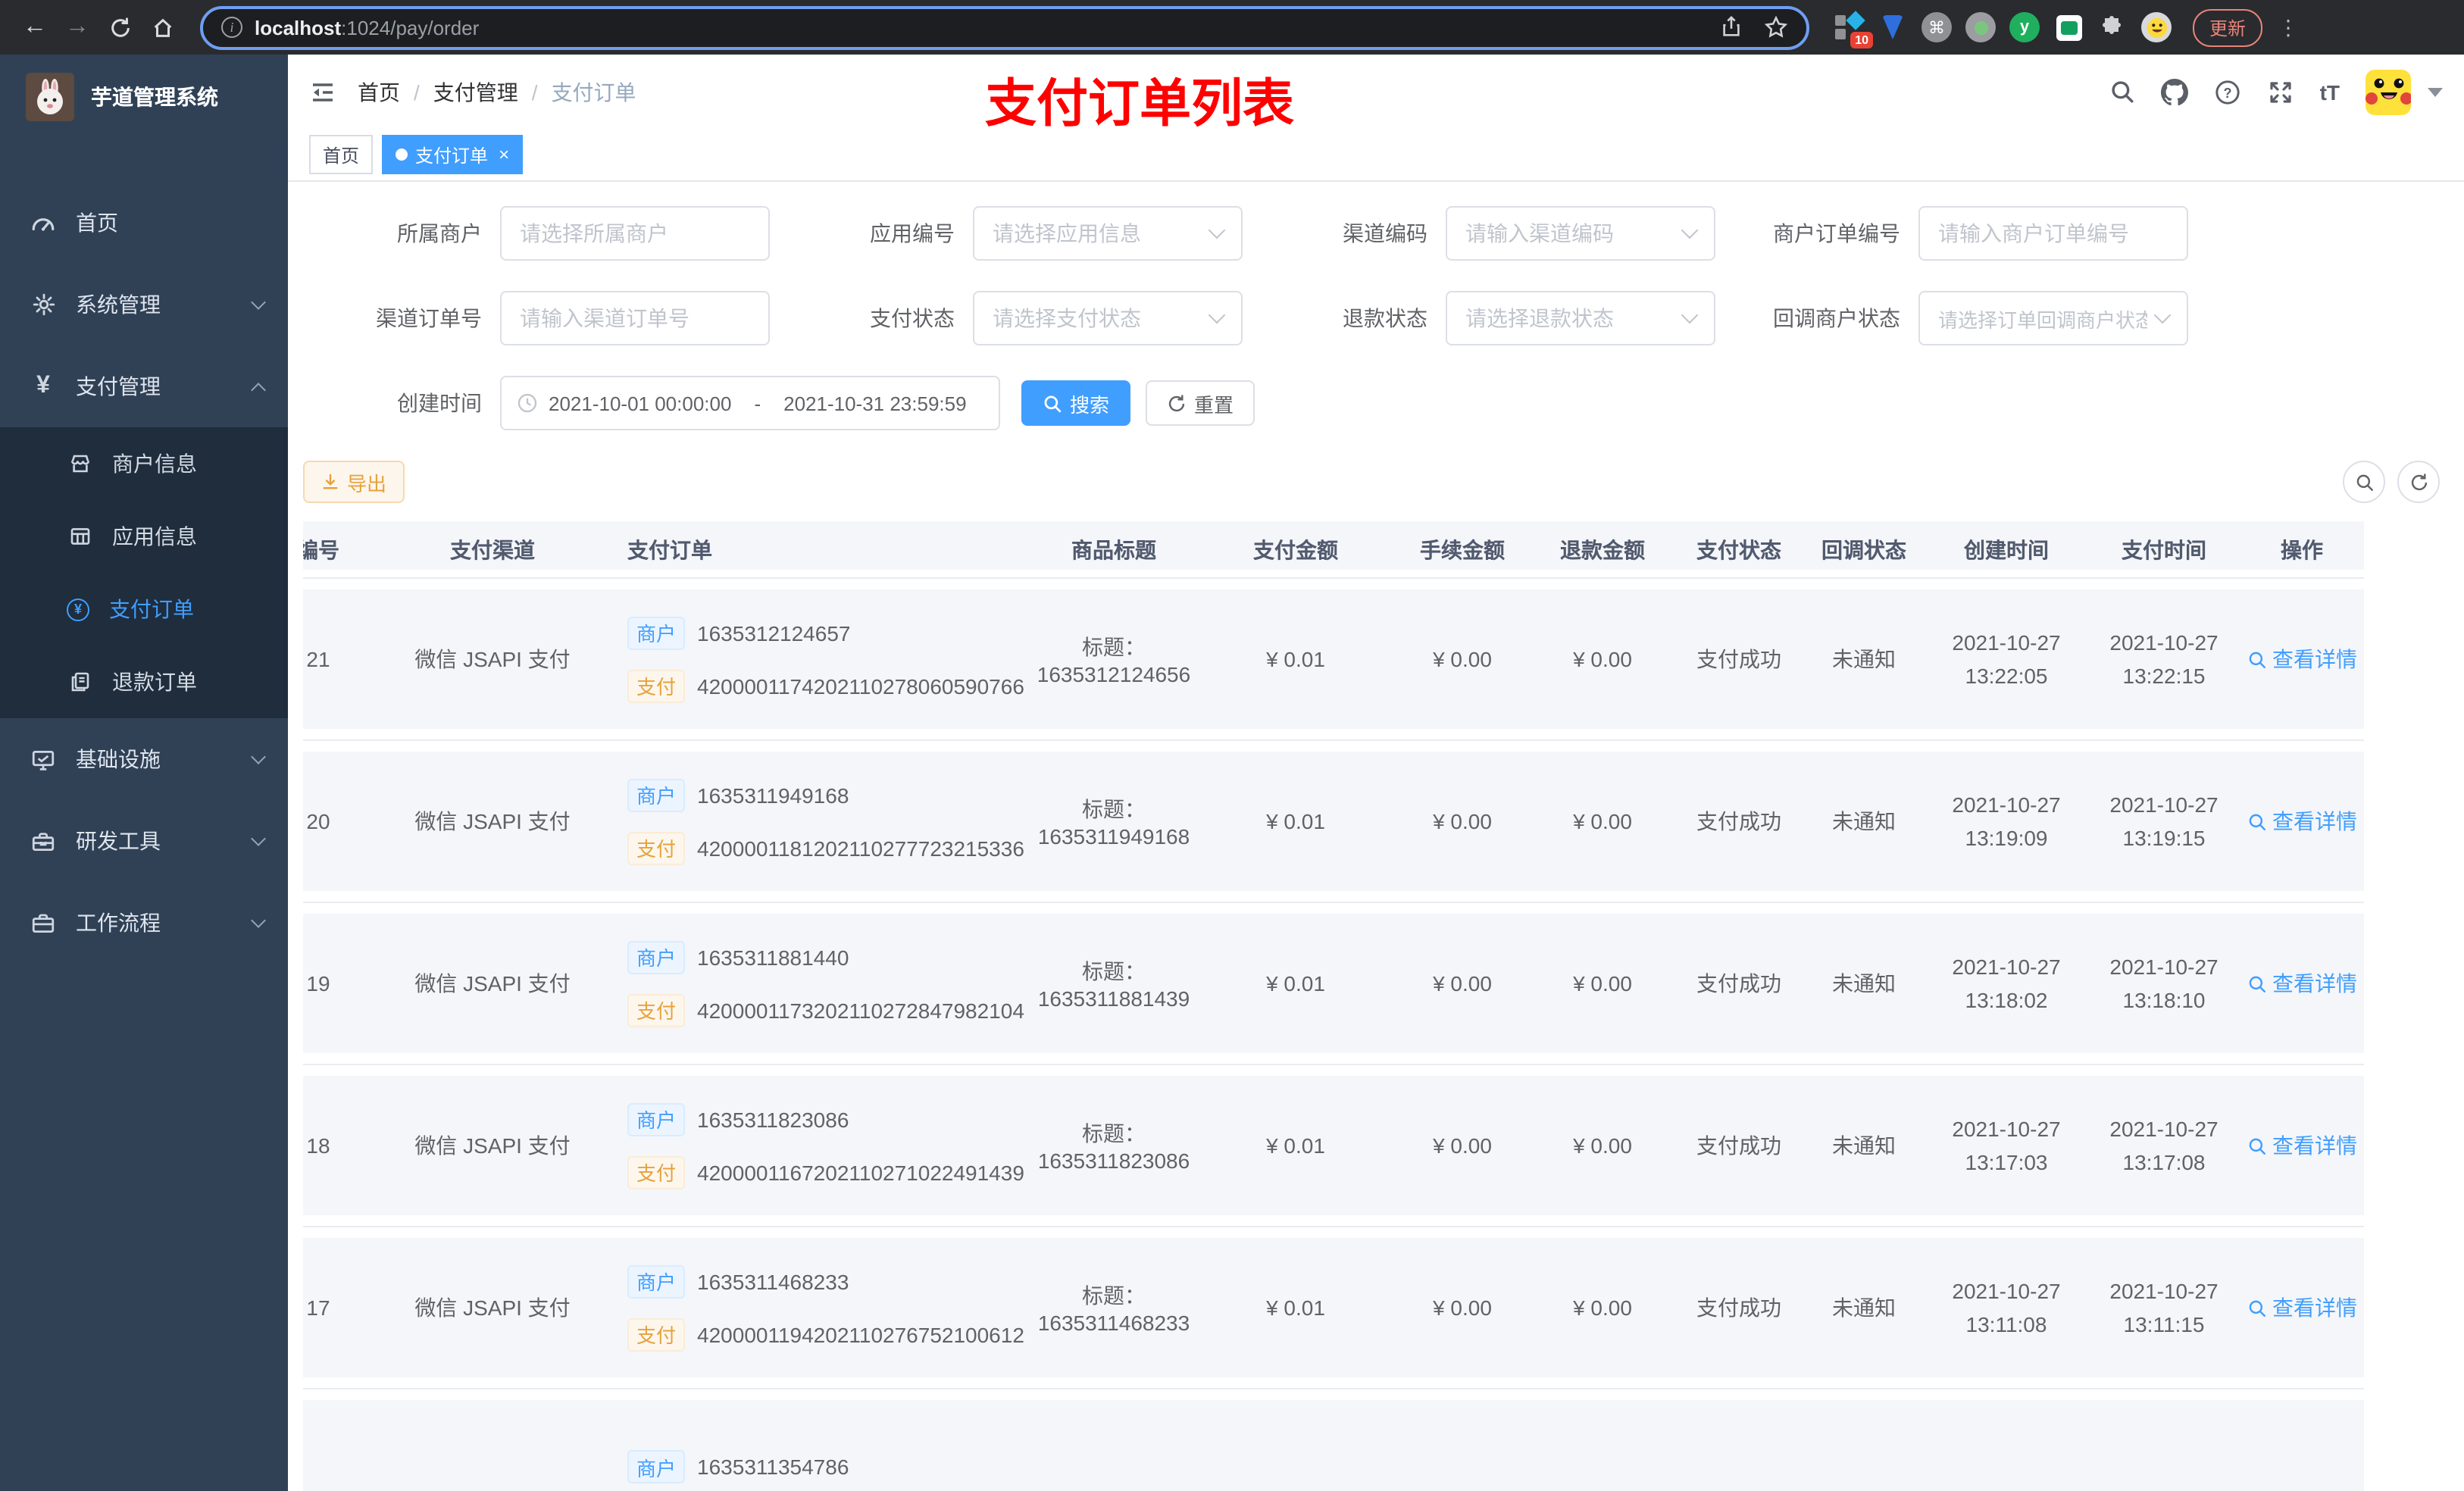 The image size is (2464, 1491). I want to click on font-size-icon: tT, so click(2330, 92).